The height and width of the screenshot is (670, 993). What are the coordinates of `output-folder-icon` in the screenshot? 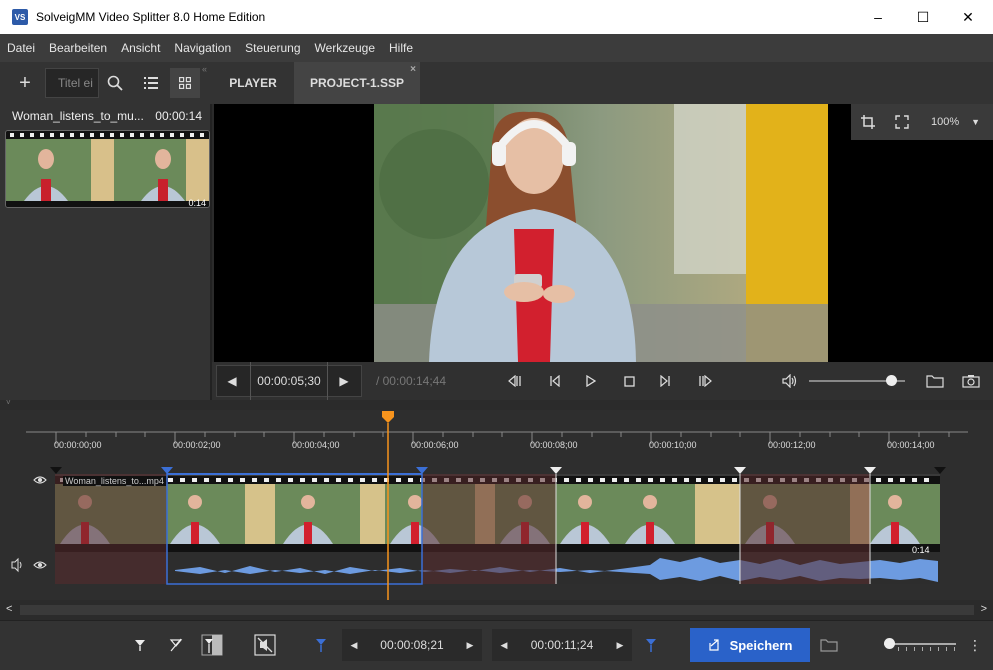 It's located at (829, 645).